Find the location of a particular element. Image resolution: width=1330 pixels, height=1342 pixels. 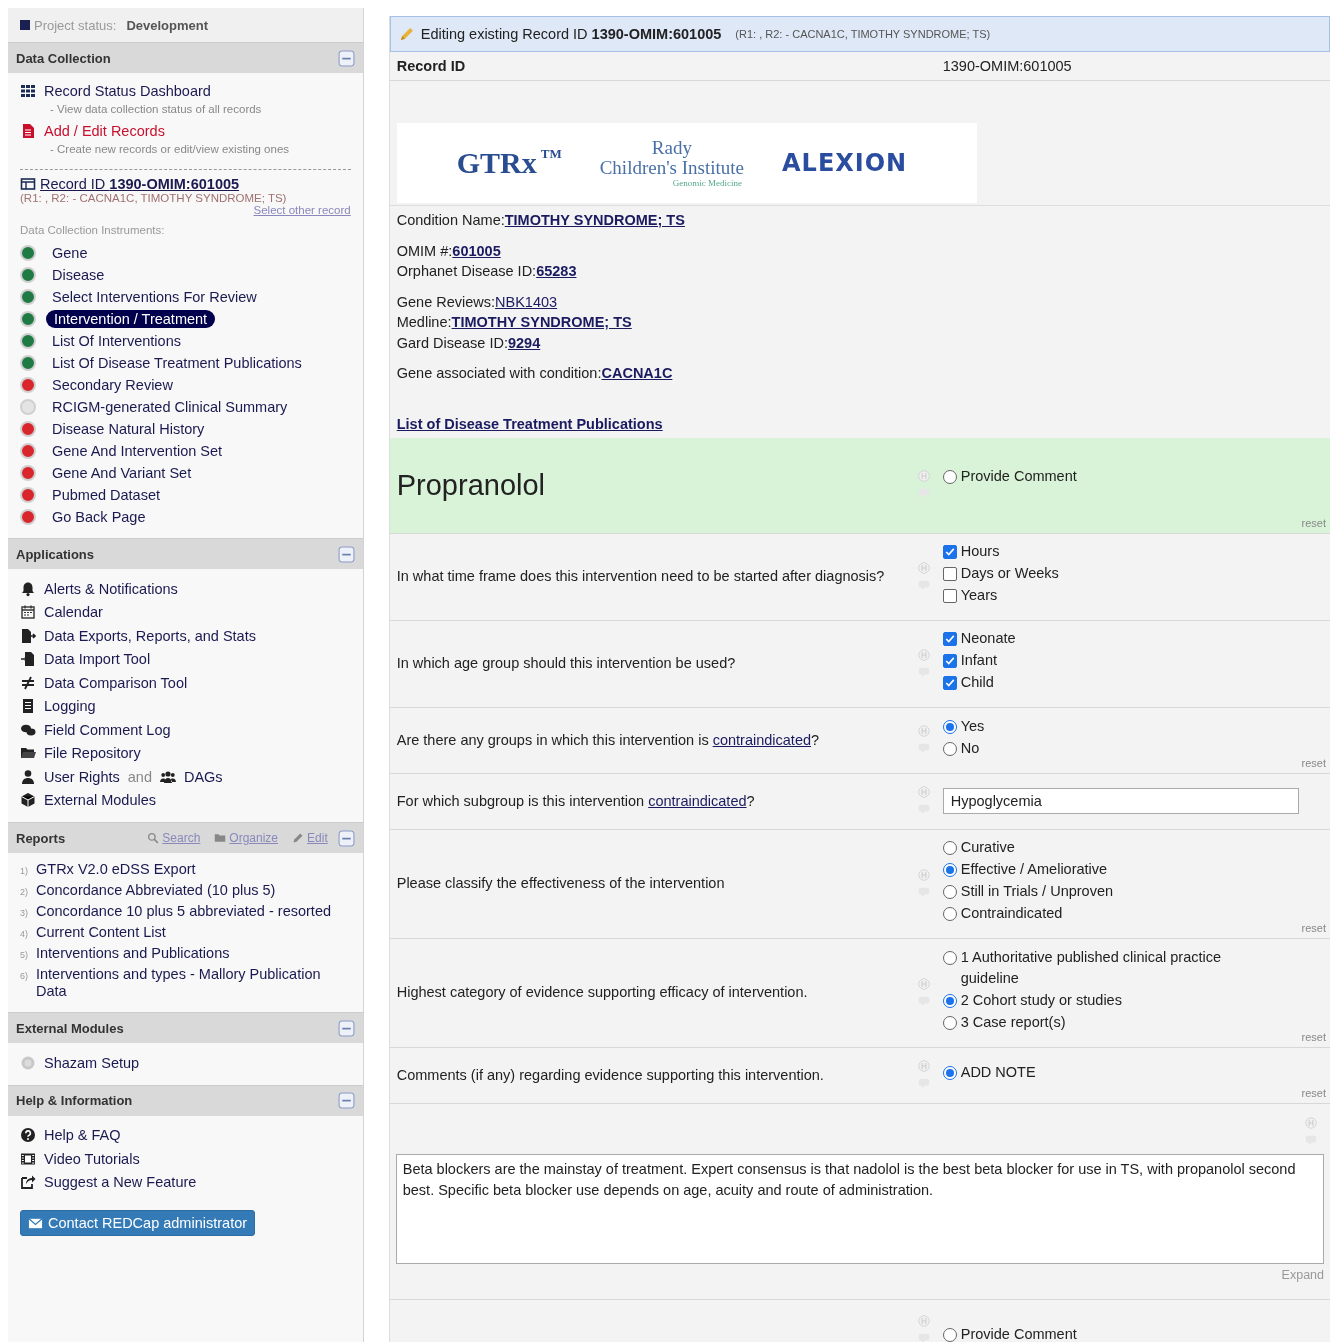

checkbox-option: Child is located at coordinates (1102, 682).